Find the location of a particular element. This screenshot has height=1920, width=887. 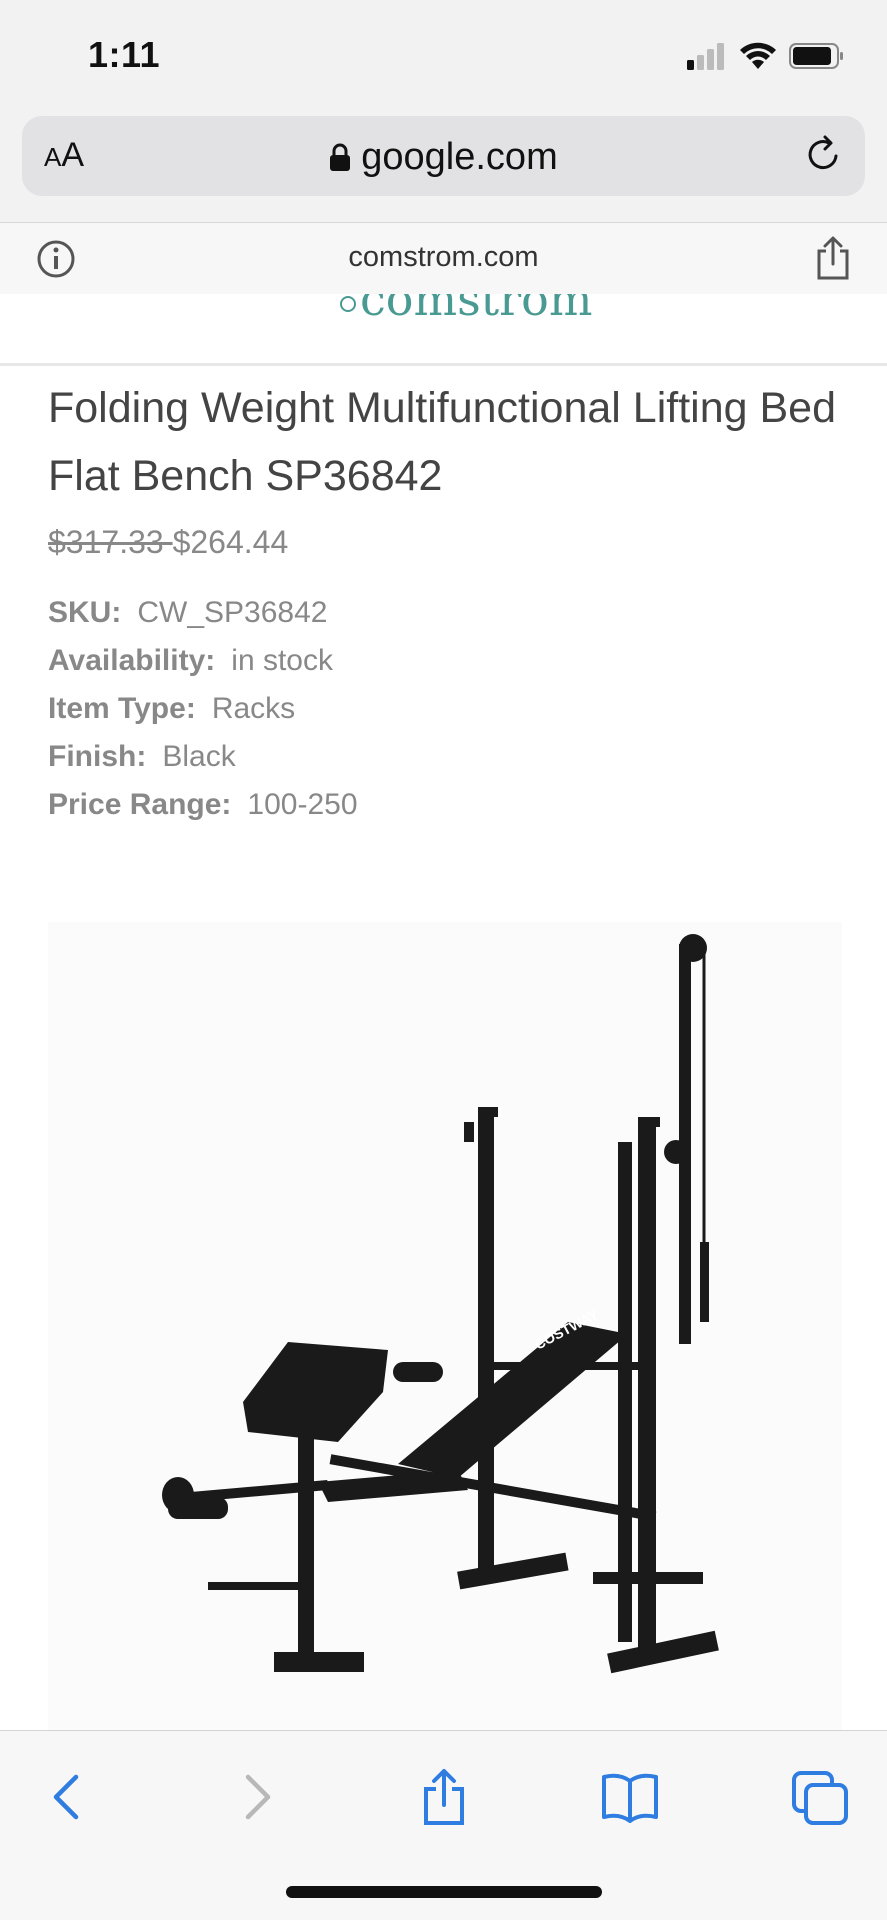

spec-value: in stock is located at coordinates (282, 660).